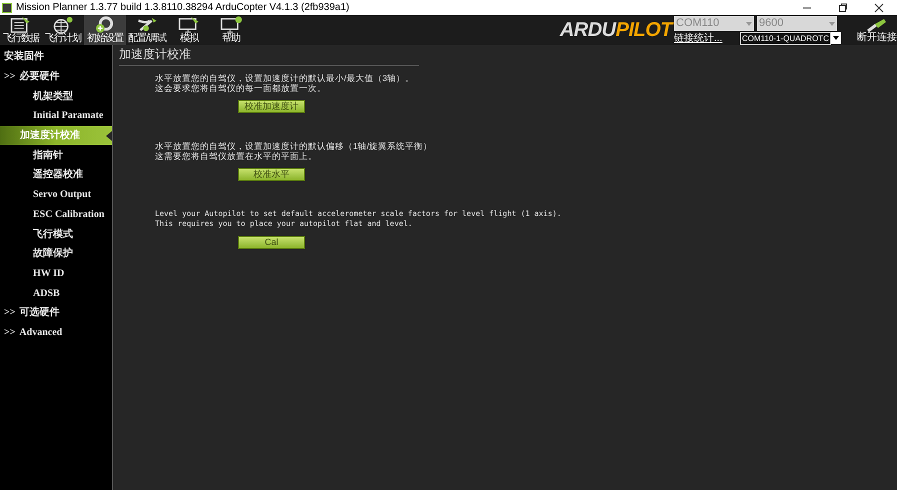 The height and width of the screenshot is (490, 897). Describe the element at coordinates (56, 76) in the screenshot. I see `sidebar-item: >> 必要硬件` at that location.